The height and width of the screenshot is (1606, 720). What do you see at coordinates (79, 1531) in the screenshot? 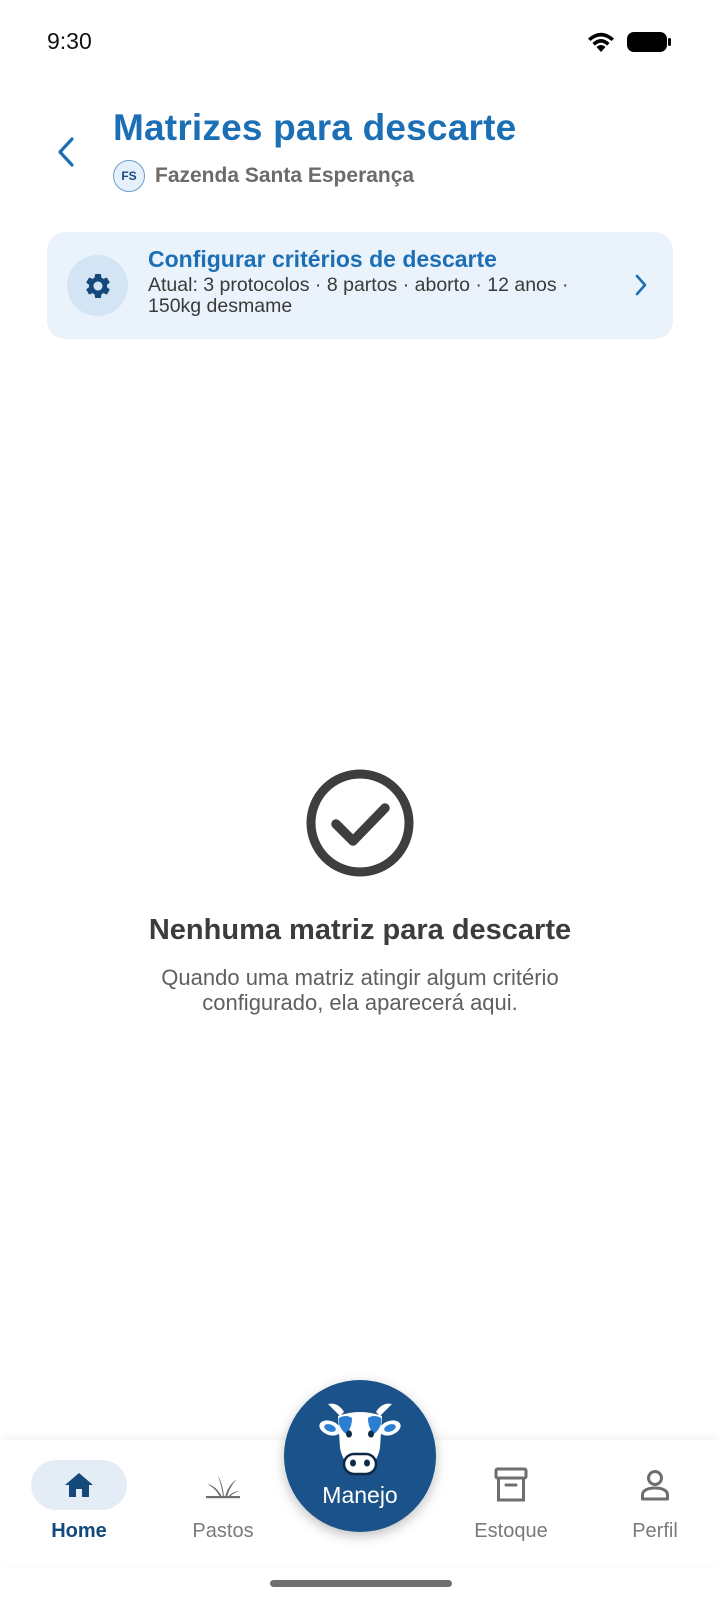
I see `nav-label-home: Home` at bounding box center [79, 1531].